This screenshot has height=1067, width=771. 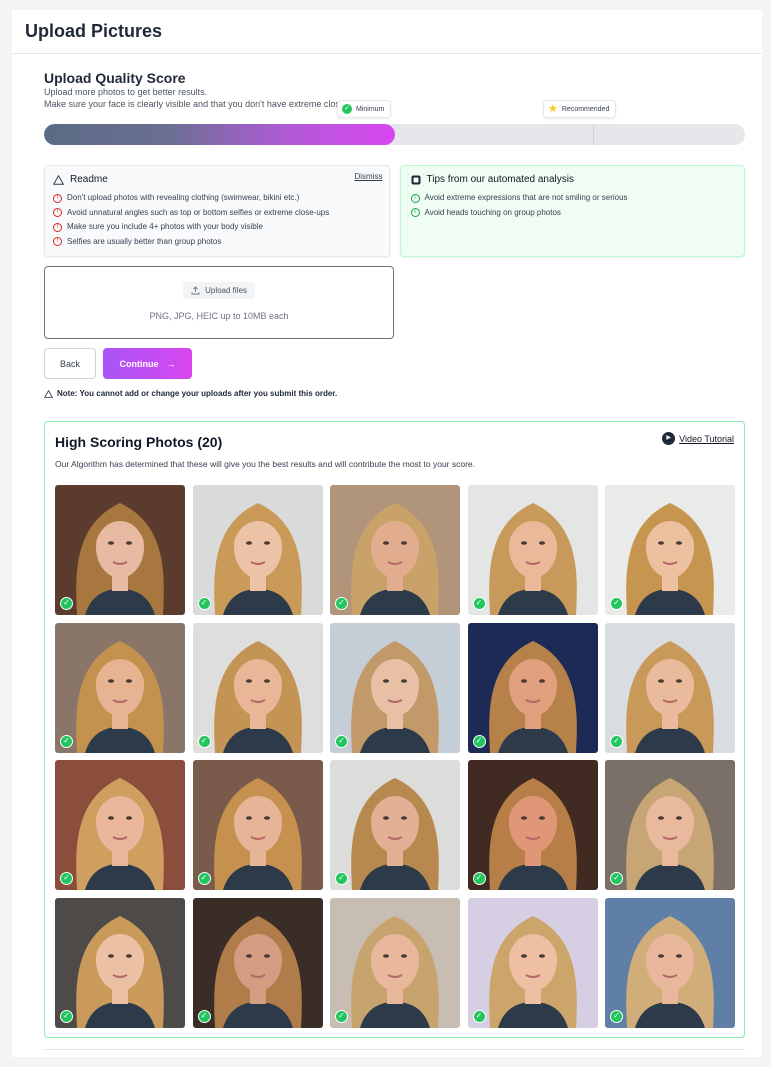 I want to click on upload-icon, so click(x=195, y=290).